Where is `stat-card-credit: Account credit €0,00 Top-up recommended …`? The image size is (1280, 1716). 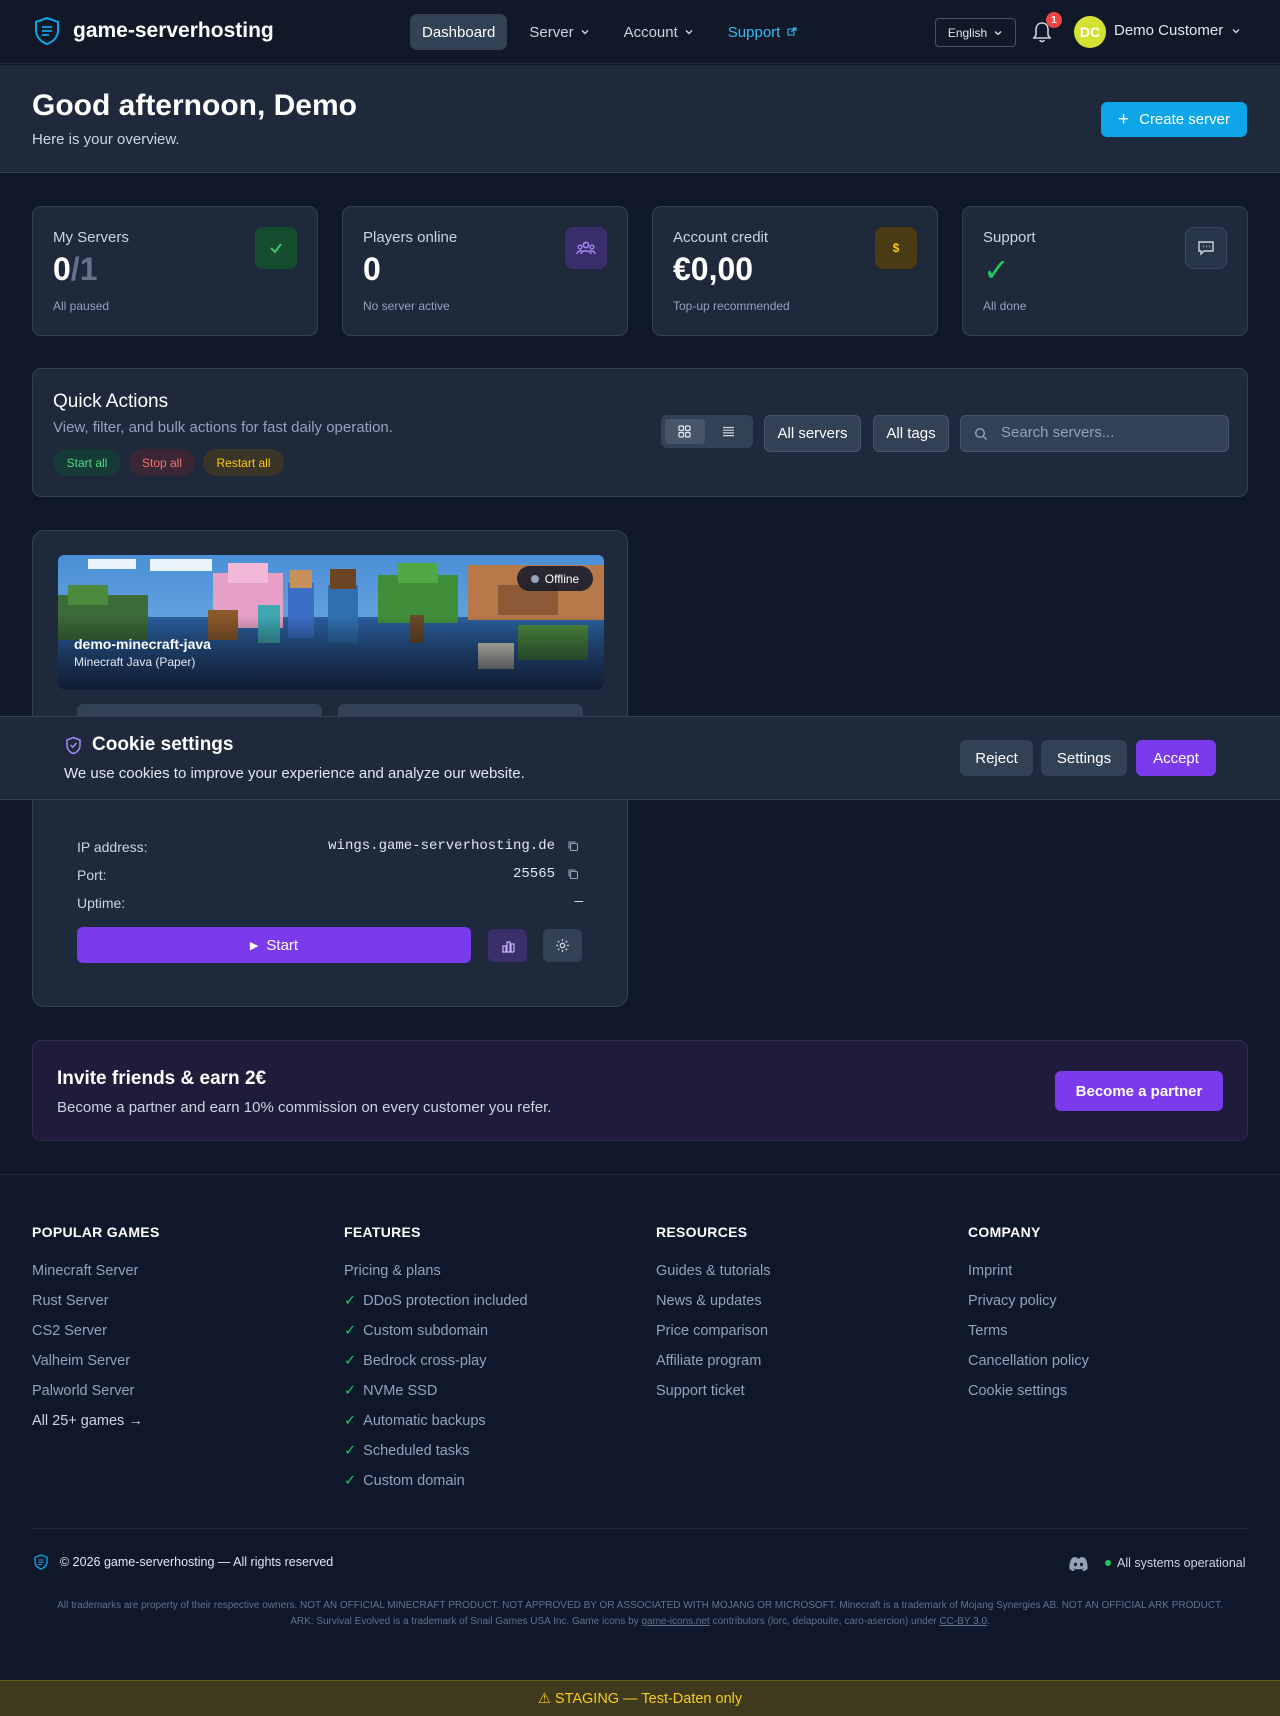
stat-card-credit: Account credit €0,00 Top-up recommended … is located at coordinates (795, 271).